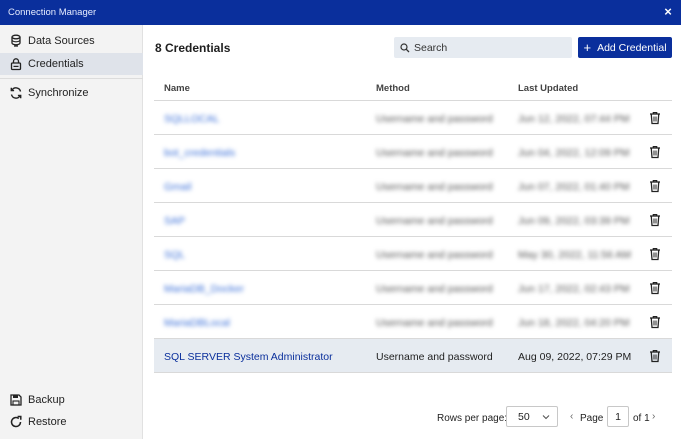 This screenshot has width=681, height=439. Describe the element at coordinates (524, 416) in the screenshot. I see `rows-per-page-value: 50` at that location.